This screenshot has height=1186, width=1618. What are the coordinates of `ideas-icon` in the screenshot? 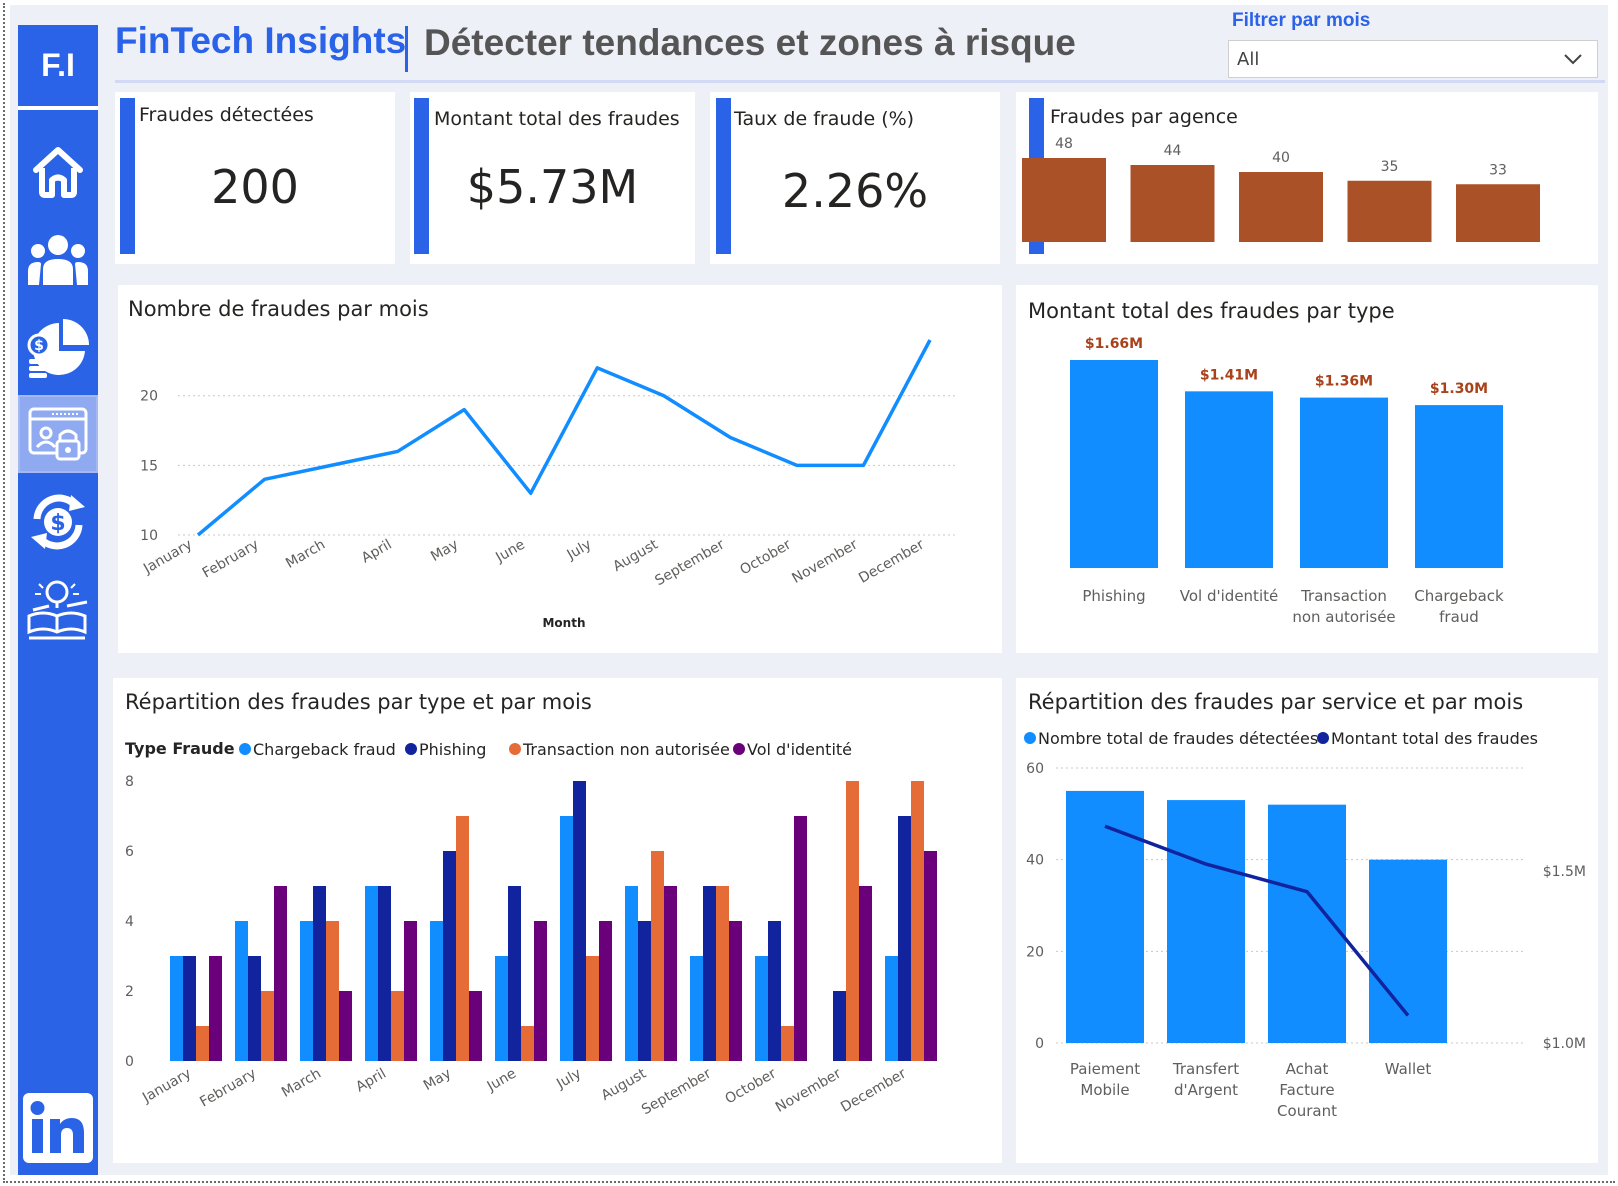 It's located at (57, 610).